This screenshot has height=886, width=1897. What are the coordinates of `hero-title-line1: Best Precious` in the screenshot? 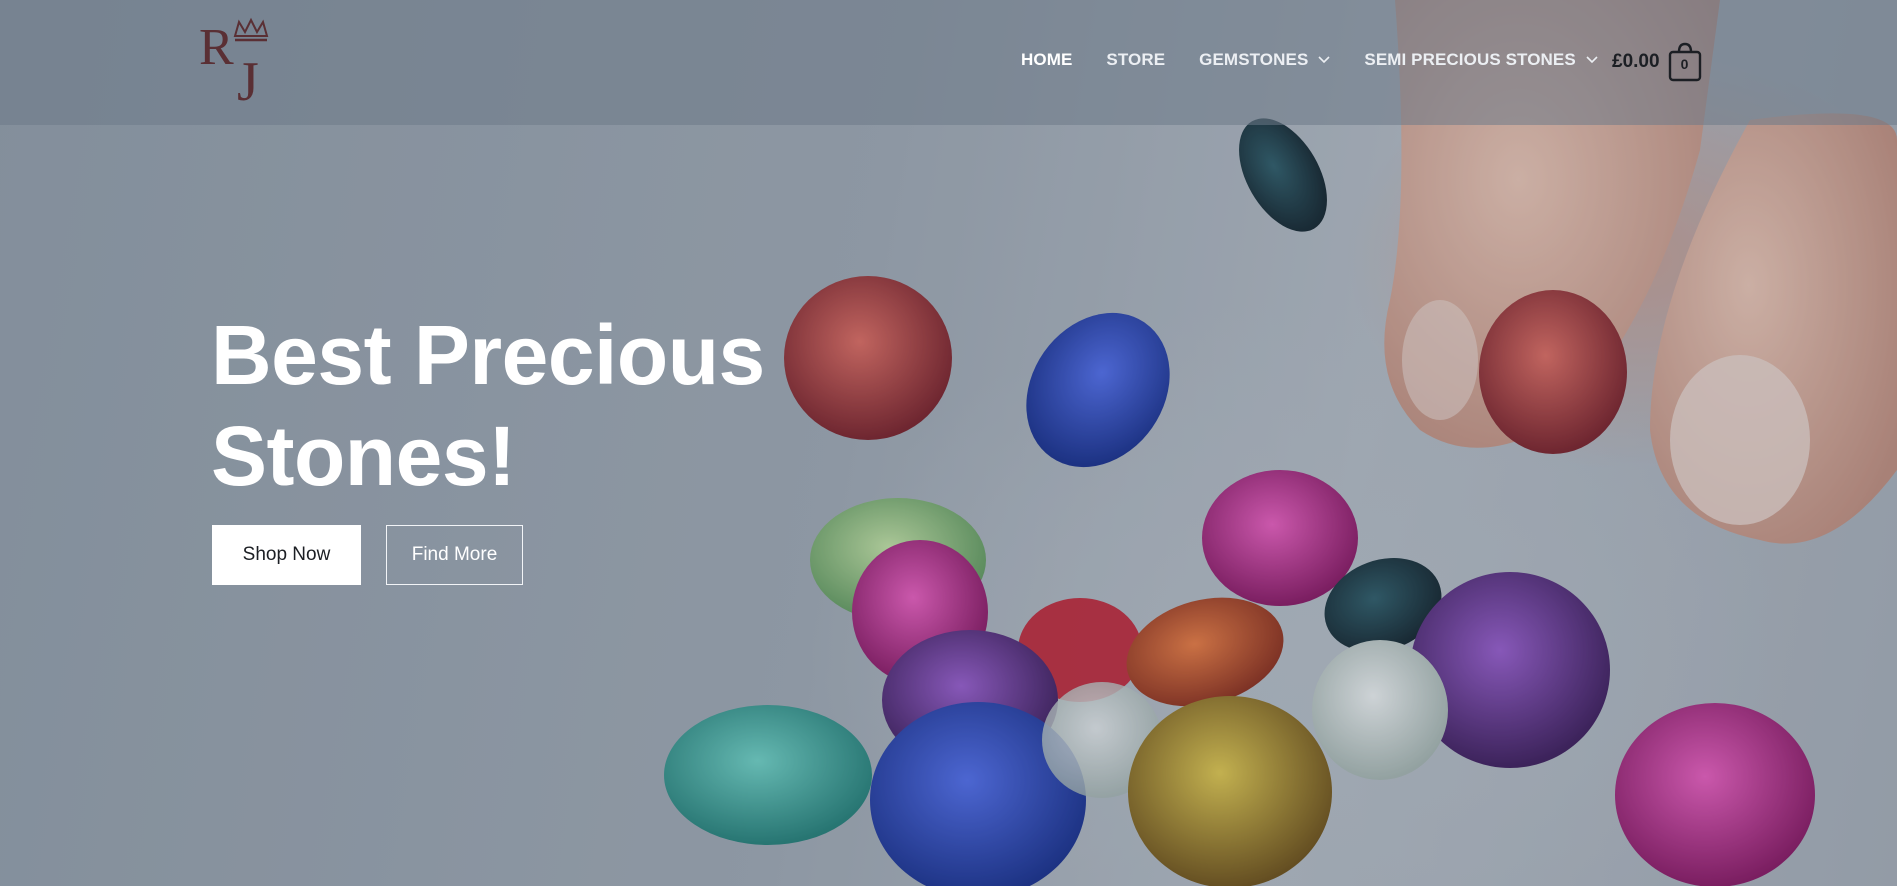 It's located at (488, 355).